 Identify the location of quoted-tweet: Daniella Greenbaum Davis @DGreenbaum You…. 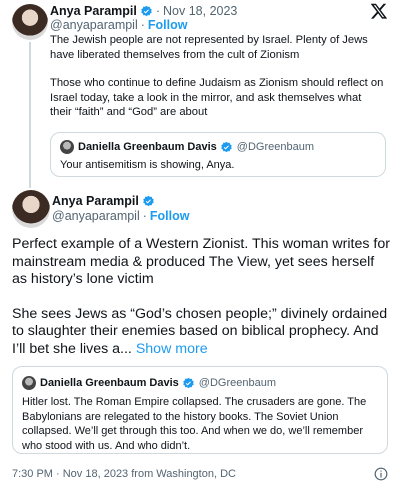
(218, 154).